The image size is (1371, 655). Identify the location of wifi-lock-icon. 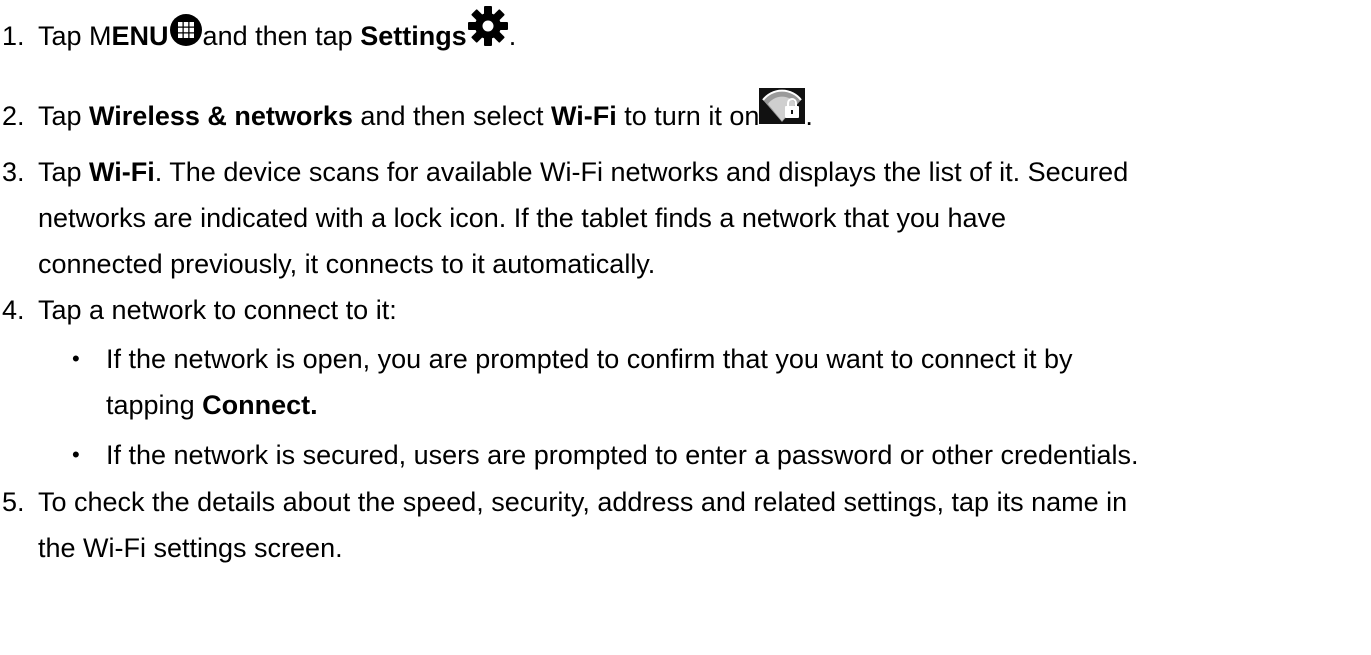
(782, 105).